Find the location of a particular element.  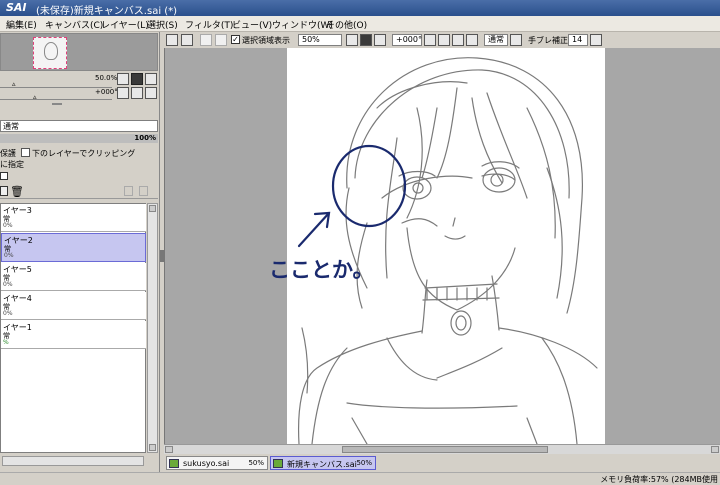

zoom-reset-button is located at coordinates (151, 79).